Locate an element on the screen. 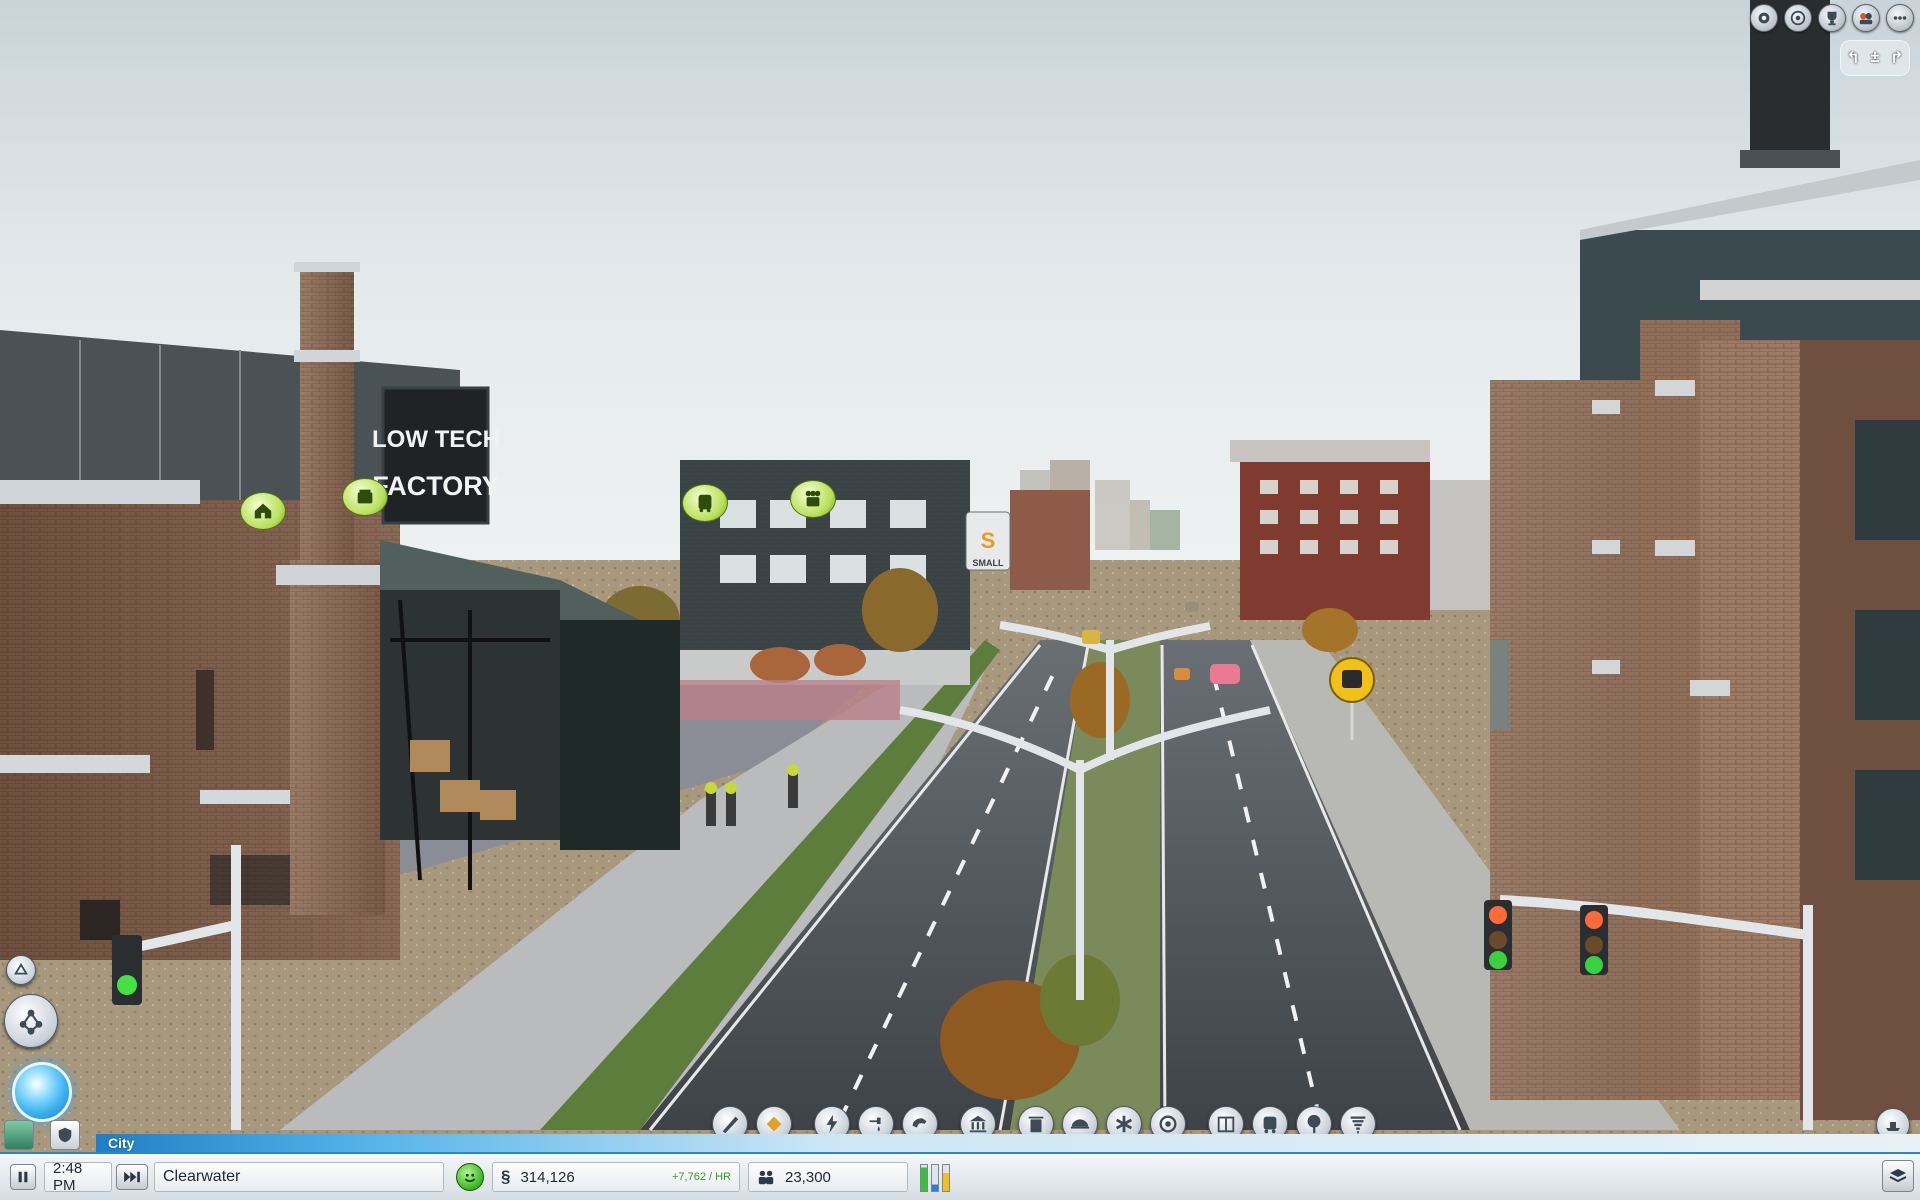 The width and height of the screenshot is (1920, 1200). svg-text: S is located at coordinates (988, 540).